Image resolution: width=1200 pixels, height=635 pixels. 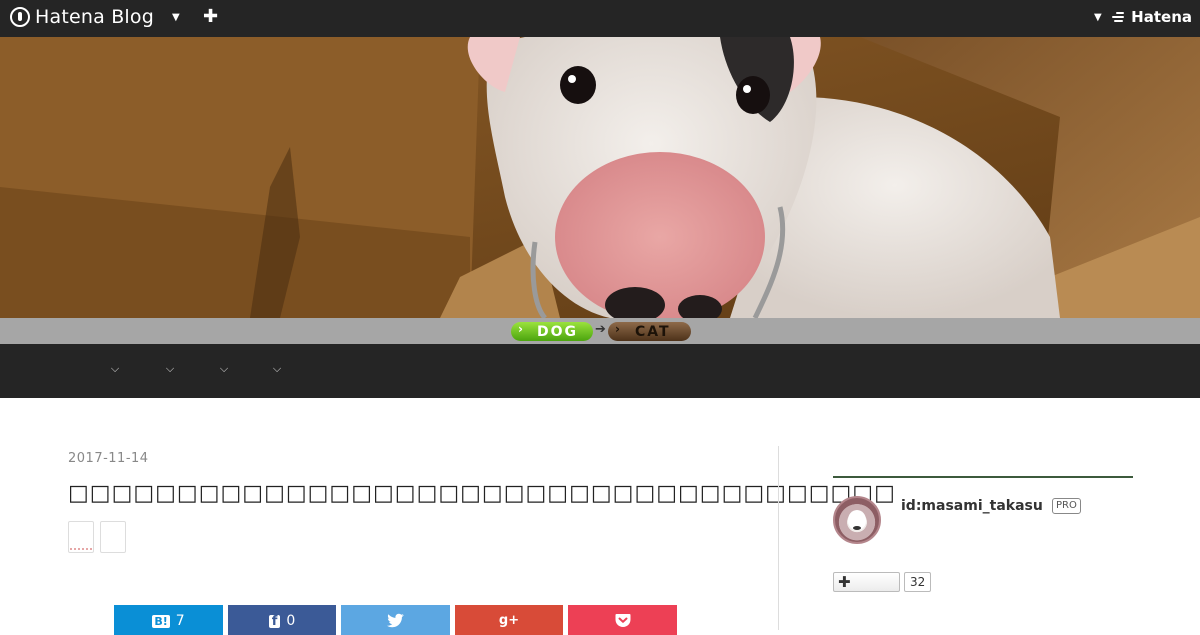 I want to click on content-sidebar-divider, so click(x=778, y=538).